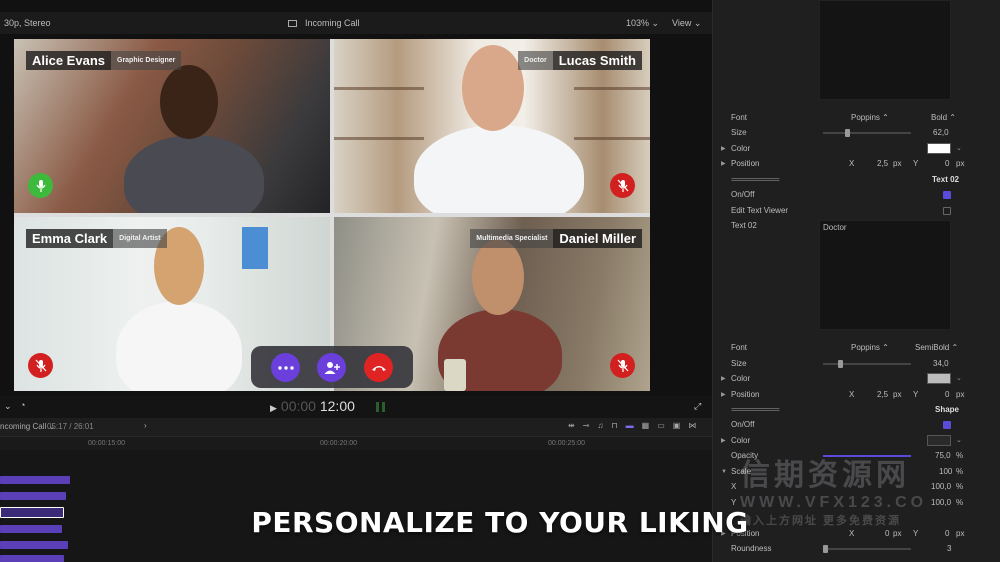  What do you see at coordinates (338, 443) in the screenshot?
I see `ruler-tick-label: 00:00:20:00` at bounding box center [338, 443].